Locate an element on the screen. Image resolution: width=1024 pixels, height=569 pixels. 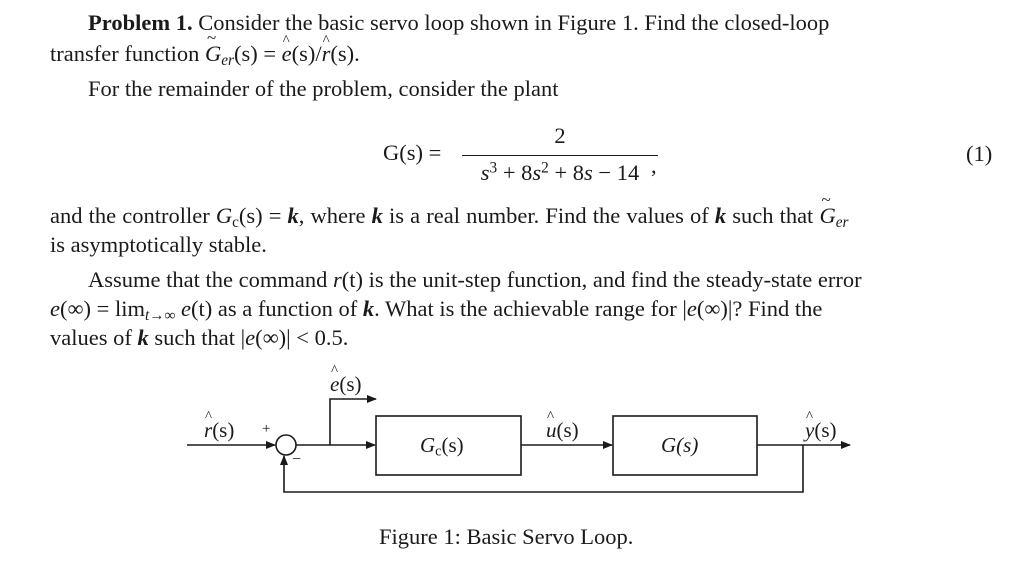
label-minus: − is located at coordinates (297, 459).